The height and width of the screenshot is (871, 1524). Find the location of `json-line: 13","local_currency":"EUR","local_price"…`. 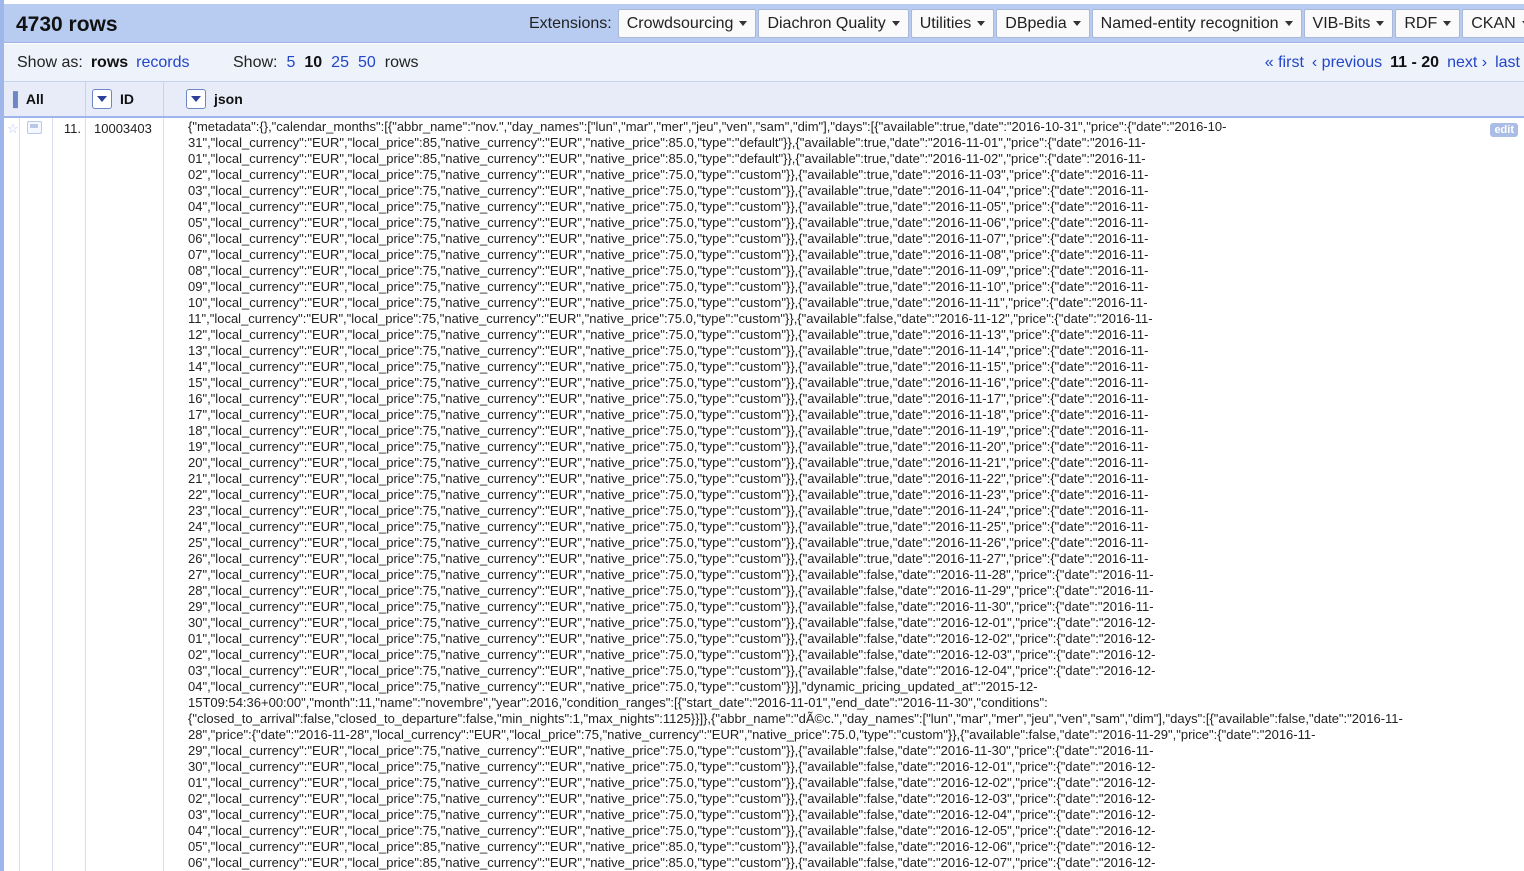

json-line: 13","local_currency":"EUR","local_price"… is located at coordinates (668, 350).